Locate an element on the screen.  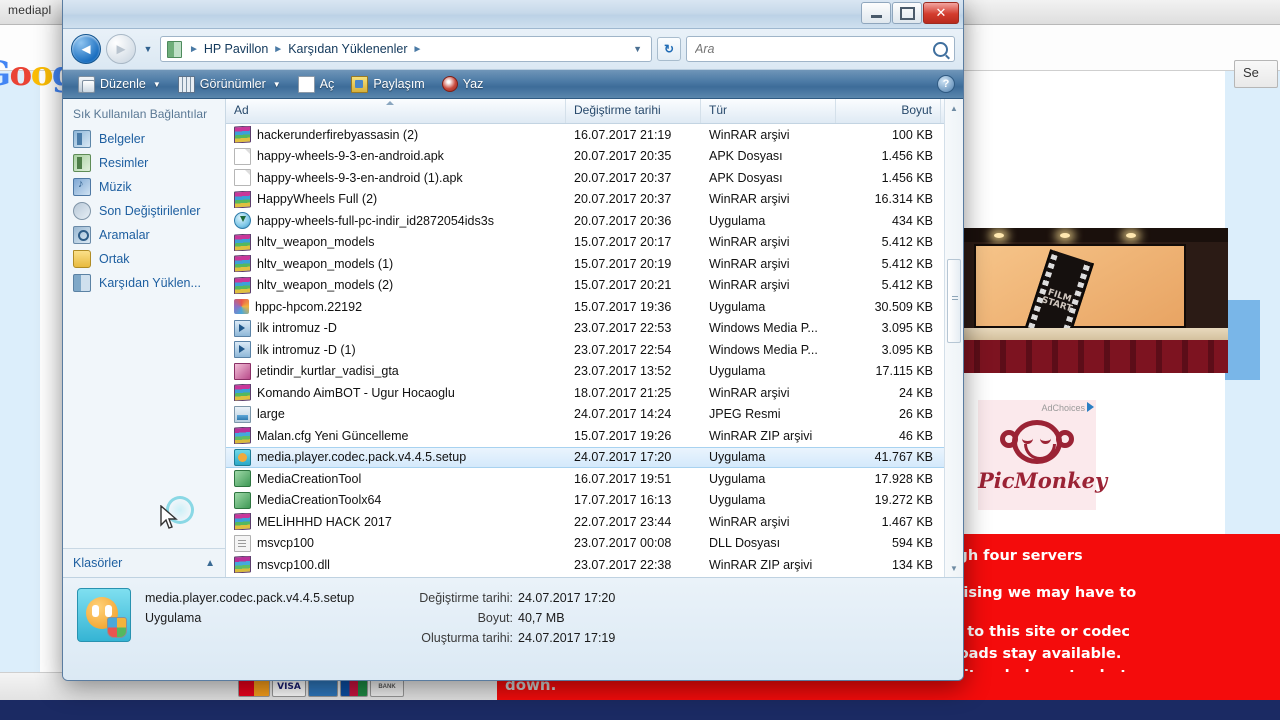
cell-size: 5.412 KB is located at coordinates (907, 263).